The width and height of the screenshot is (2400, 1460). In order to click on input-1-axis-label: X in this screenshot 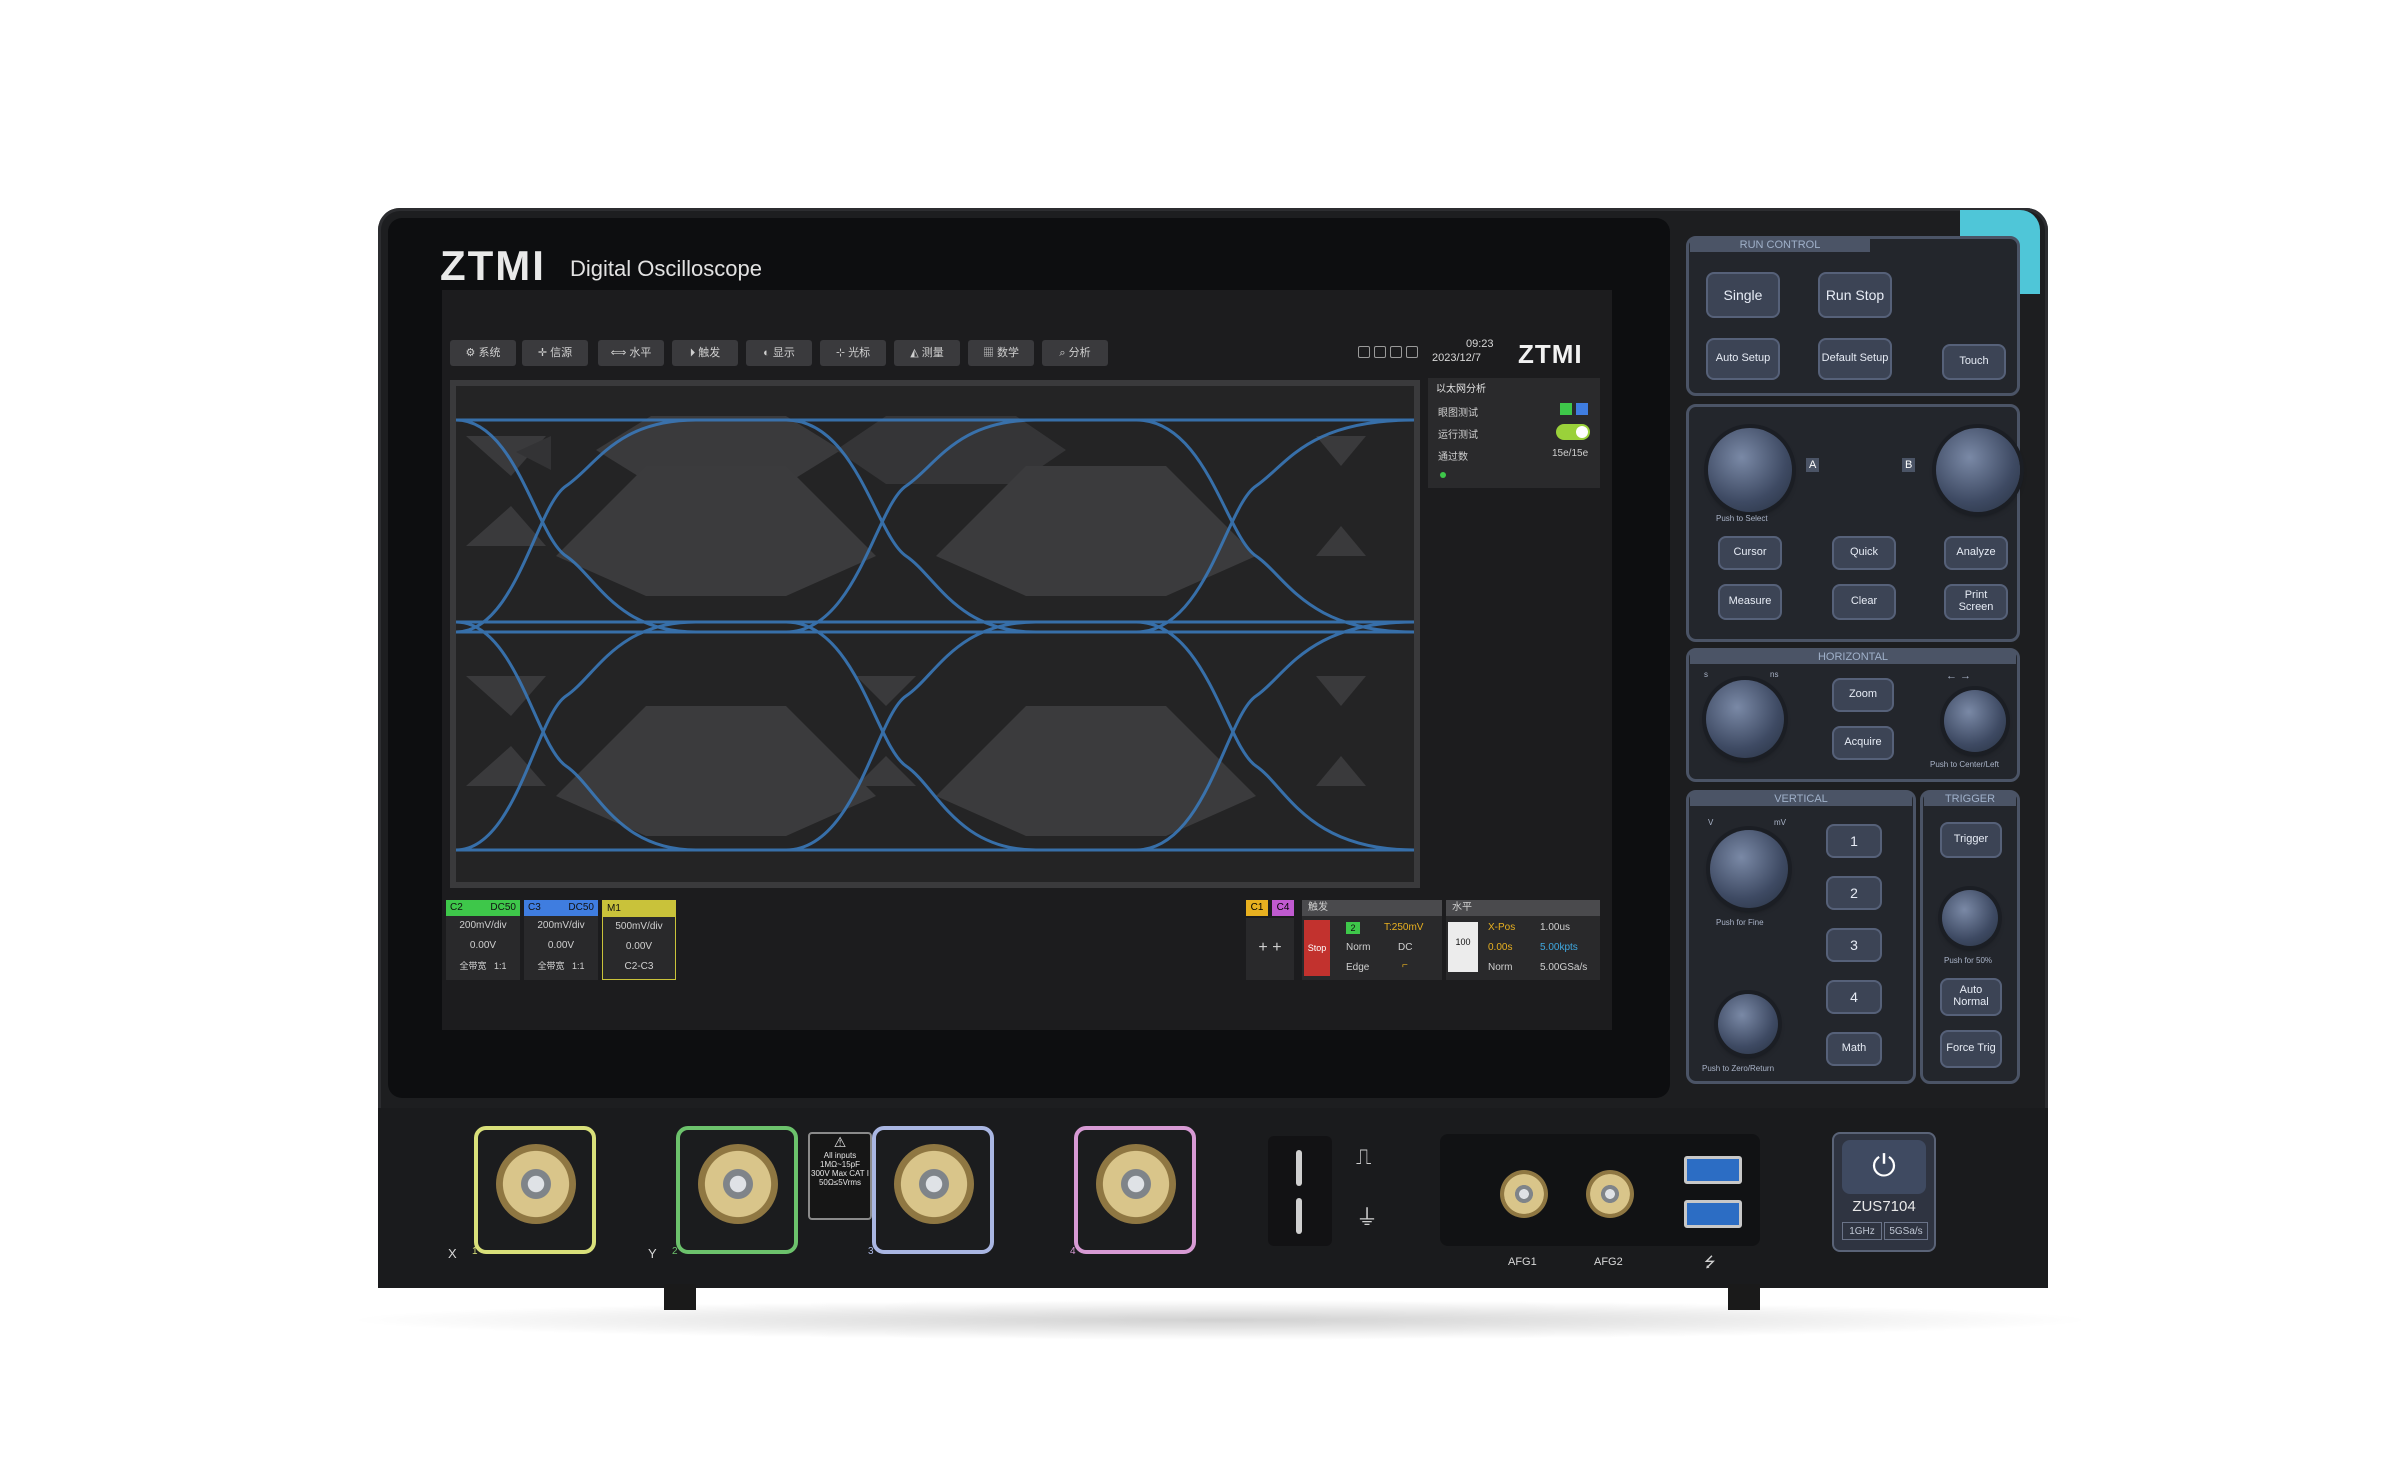, I will do `click(452, 1253)`.